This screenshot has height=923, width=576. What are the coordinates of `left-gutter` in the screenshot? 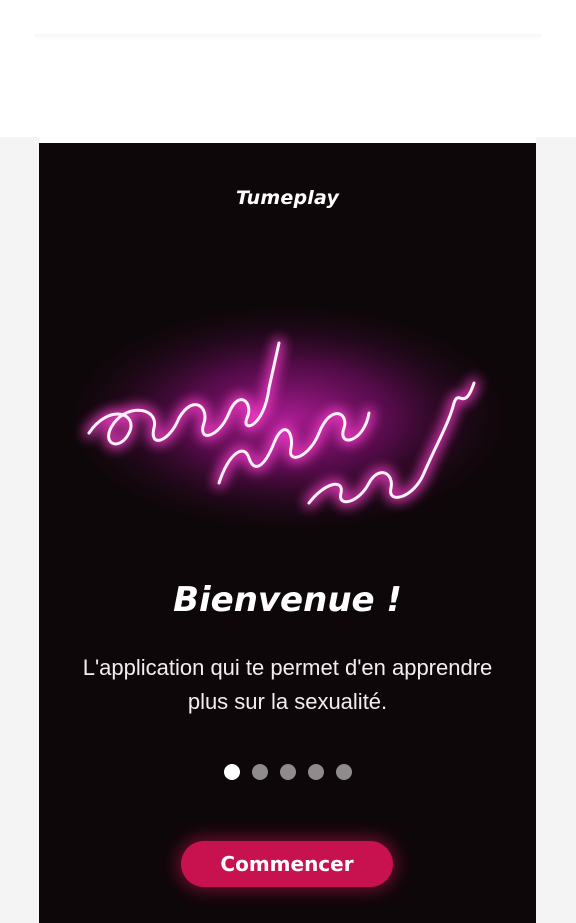 It's located at (19, 530).